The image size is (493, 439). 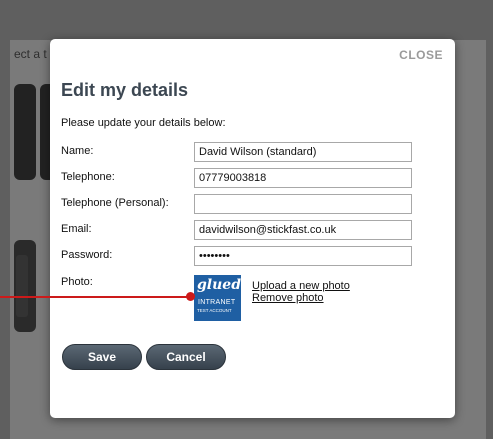 What do you see at coordinates (77, 151) in the screenshot?
I see `name-label: Name:` at bounding box center [77, 151].